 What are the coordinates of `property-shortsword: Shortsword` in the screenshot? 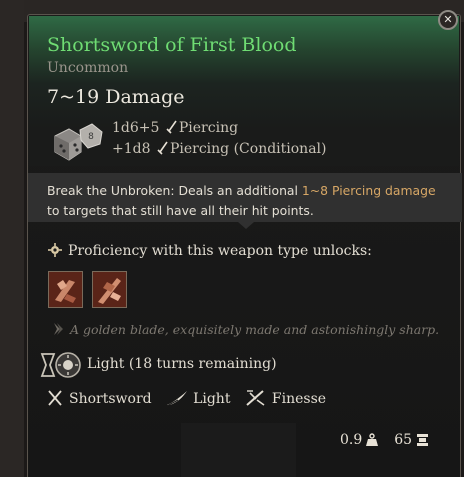 It's located at (99, 398).